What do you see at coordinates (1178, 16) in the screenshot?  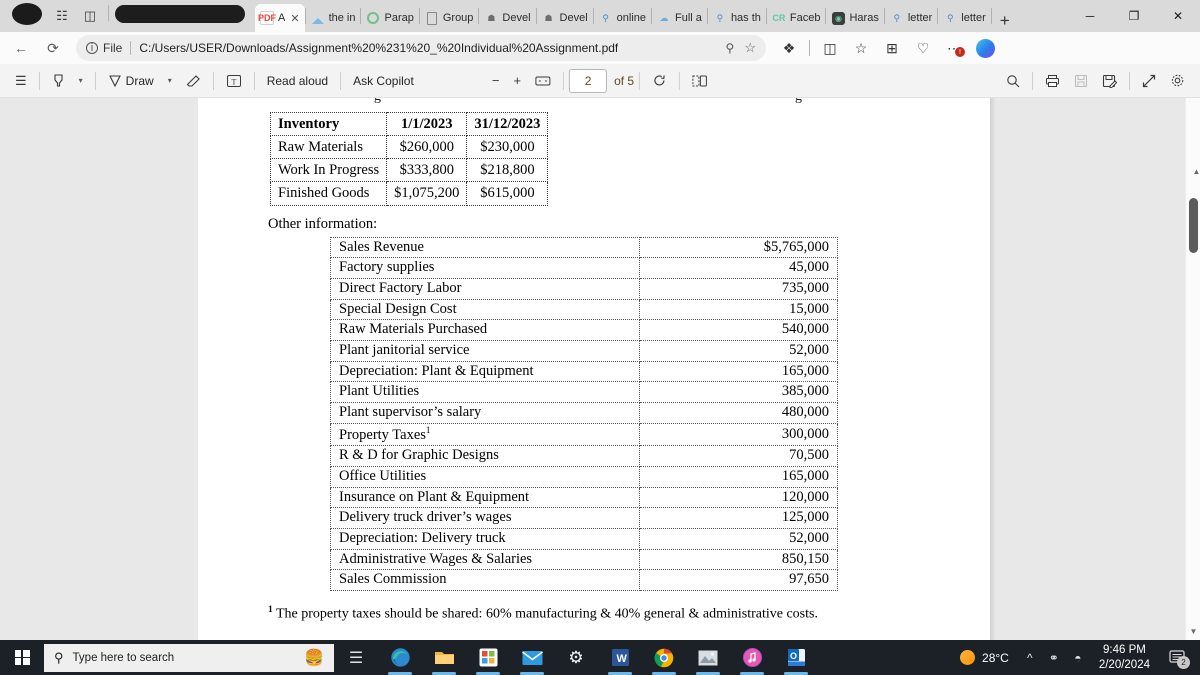 I see `close-button: ✕` at bounding box center [1178, 16].